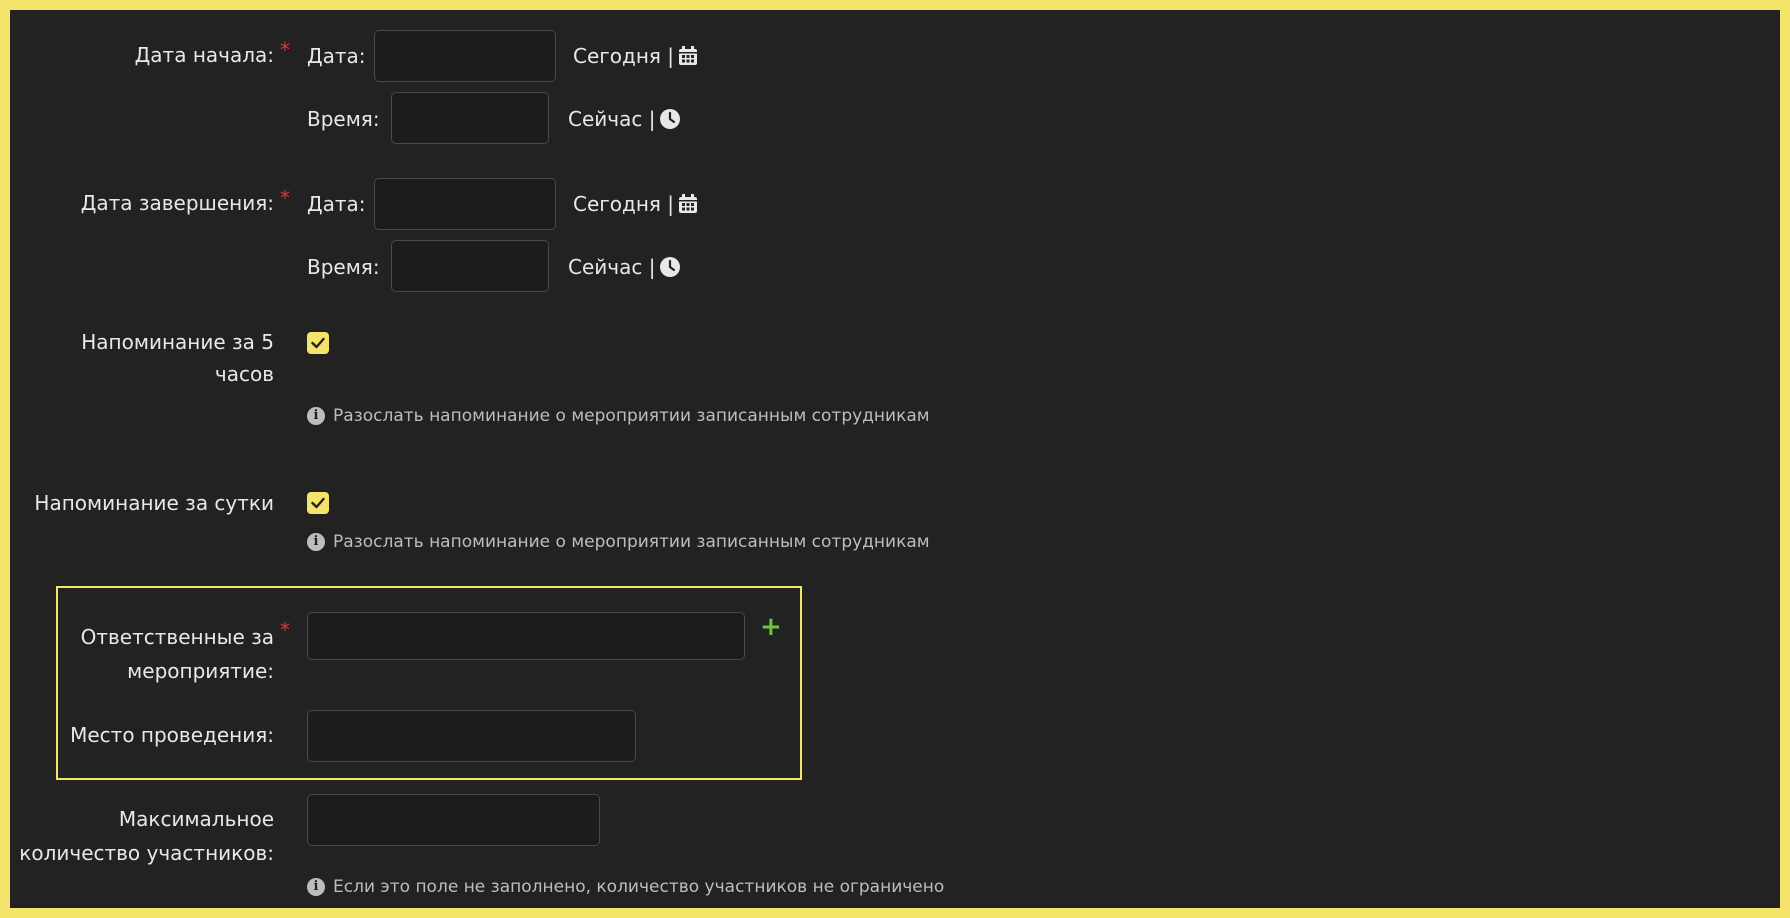 This screenshot has width=1790, height=918. I want to click on start-today-link: Сегодня |, so click(635, 56).